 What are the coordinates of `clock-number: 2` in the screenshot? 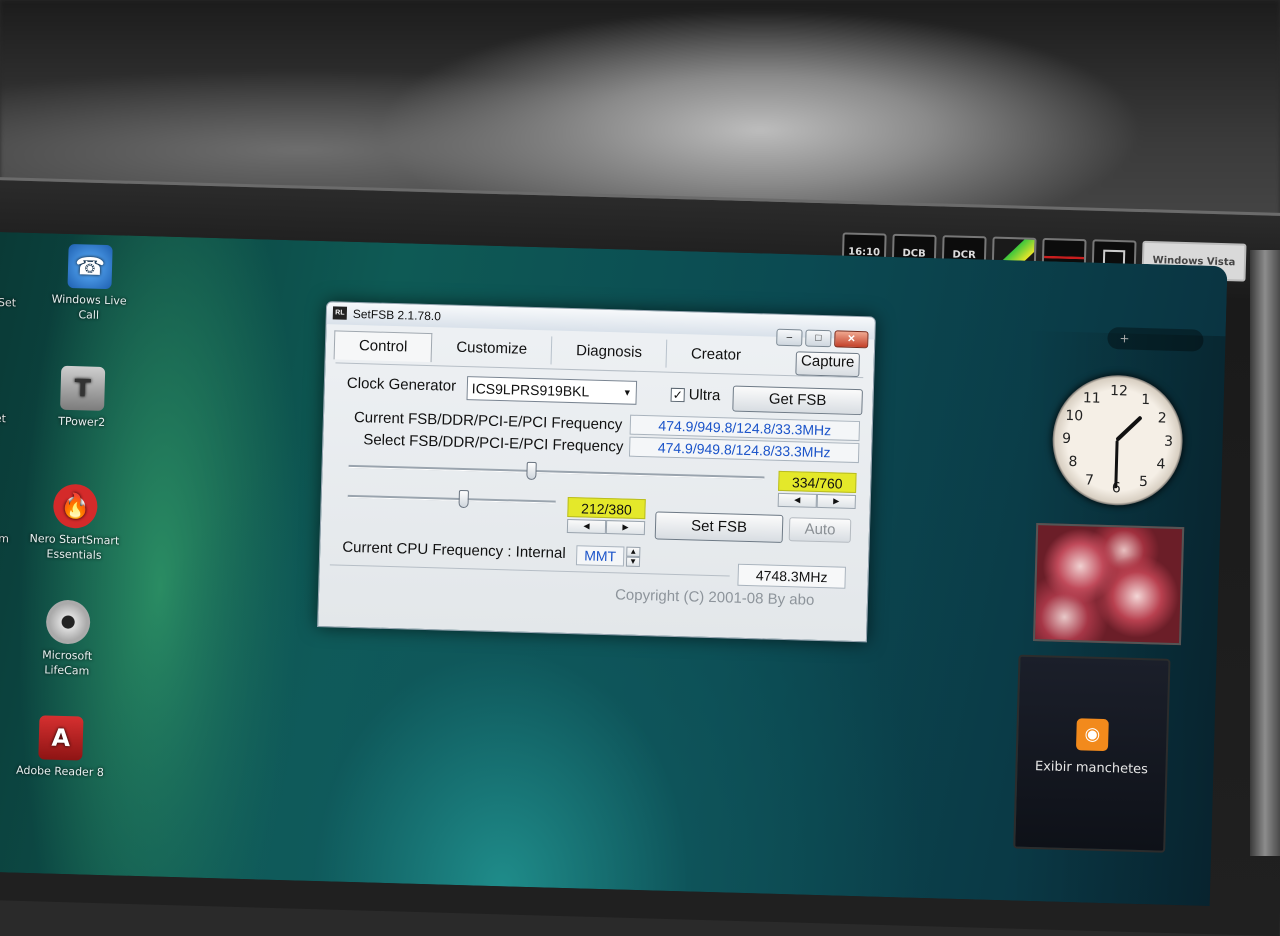 It's located at (1162, 418).